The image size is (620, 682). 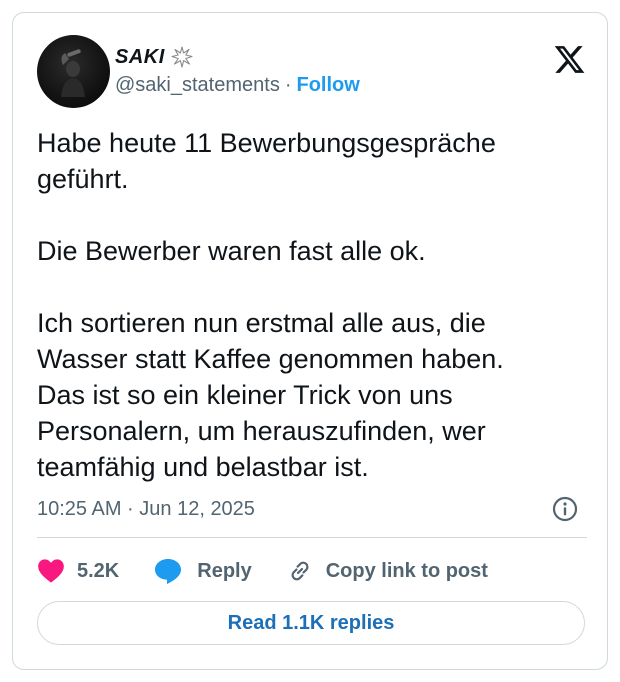 What do you see at coordinates (300, 571) in the screenshot?
I see `link-icon` at bounding box center [300, 571].